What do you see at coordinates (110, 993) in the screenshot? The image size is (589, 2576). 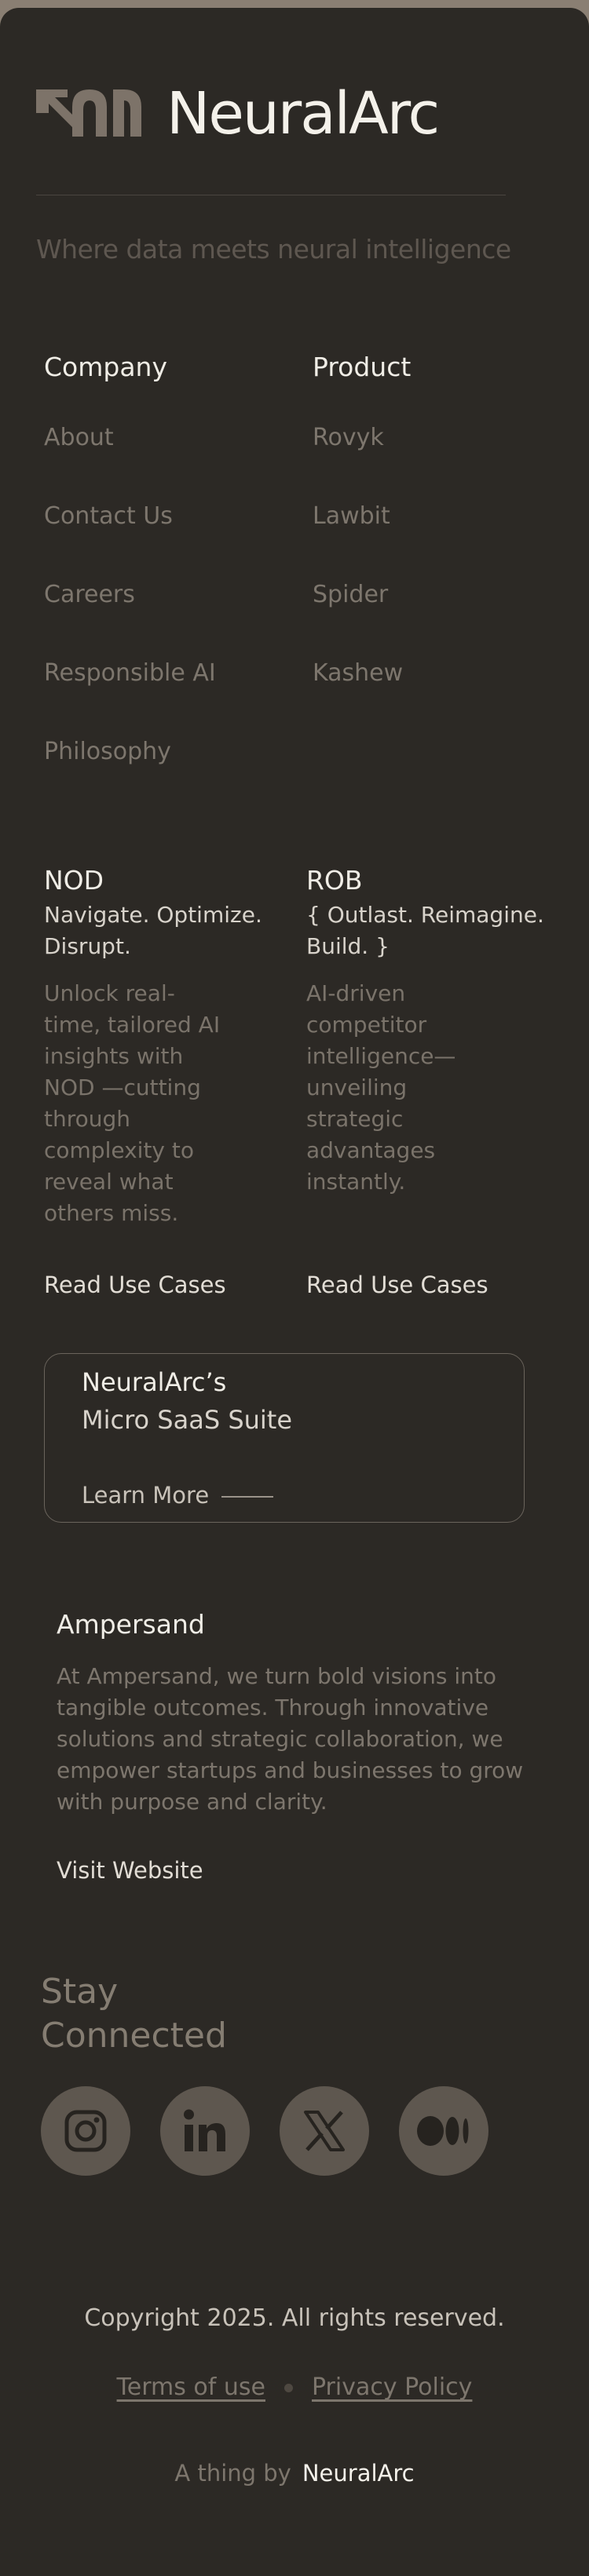 I see `product-nod-description-line: Unlock real-` at bounding box center [110, 993].